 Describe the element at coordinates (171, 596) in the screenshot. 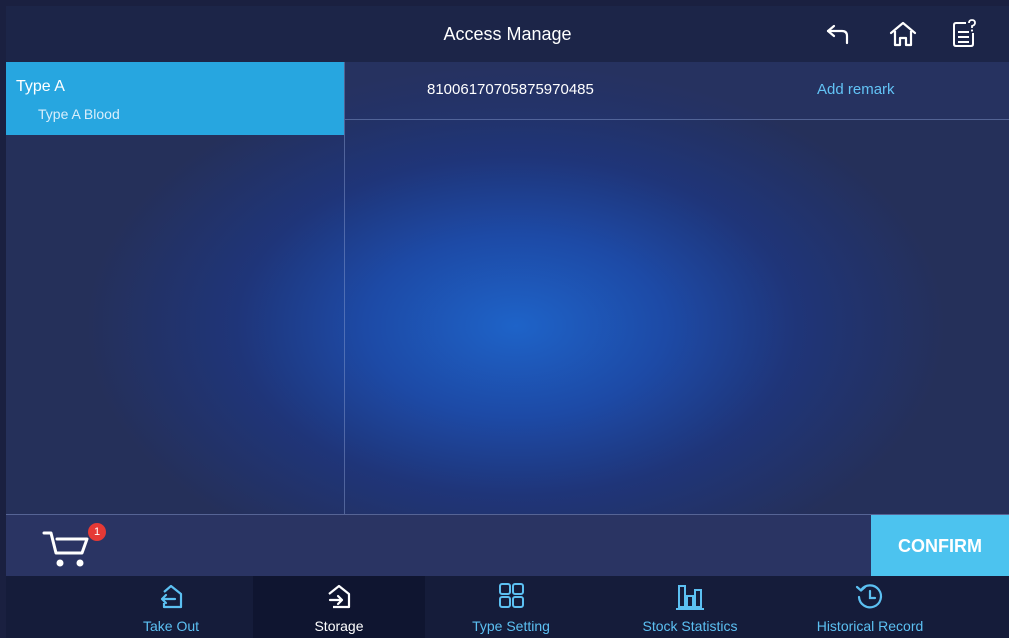

I see `take-out-icon` at that location.